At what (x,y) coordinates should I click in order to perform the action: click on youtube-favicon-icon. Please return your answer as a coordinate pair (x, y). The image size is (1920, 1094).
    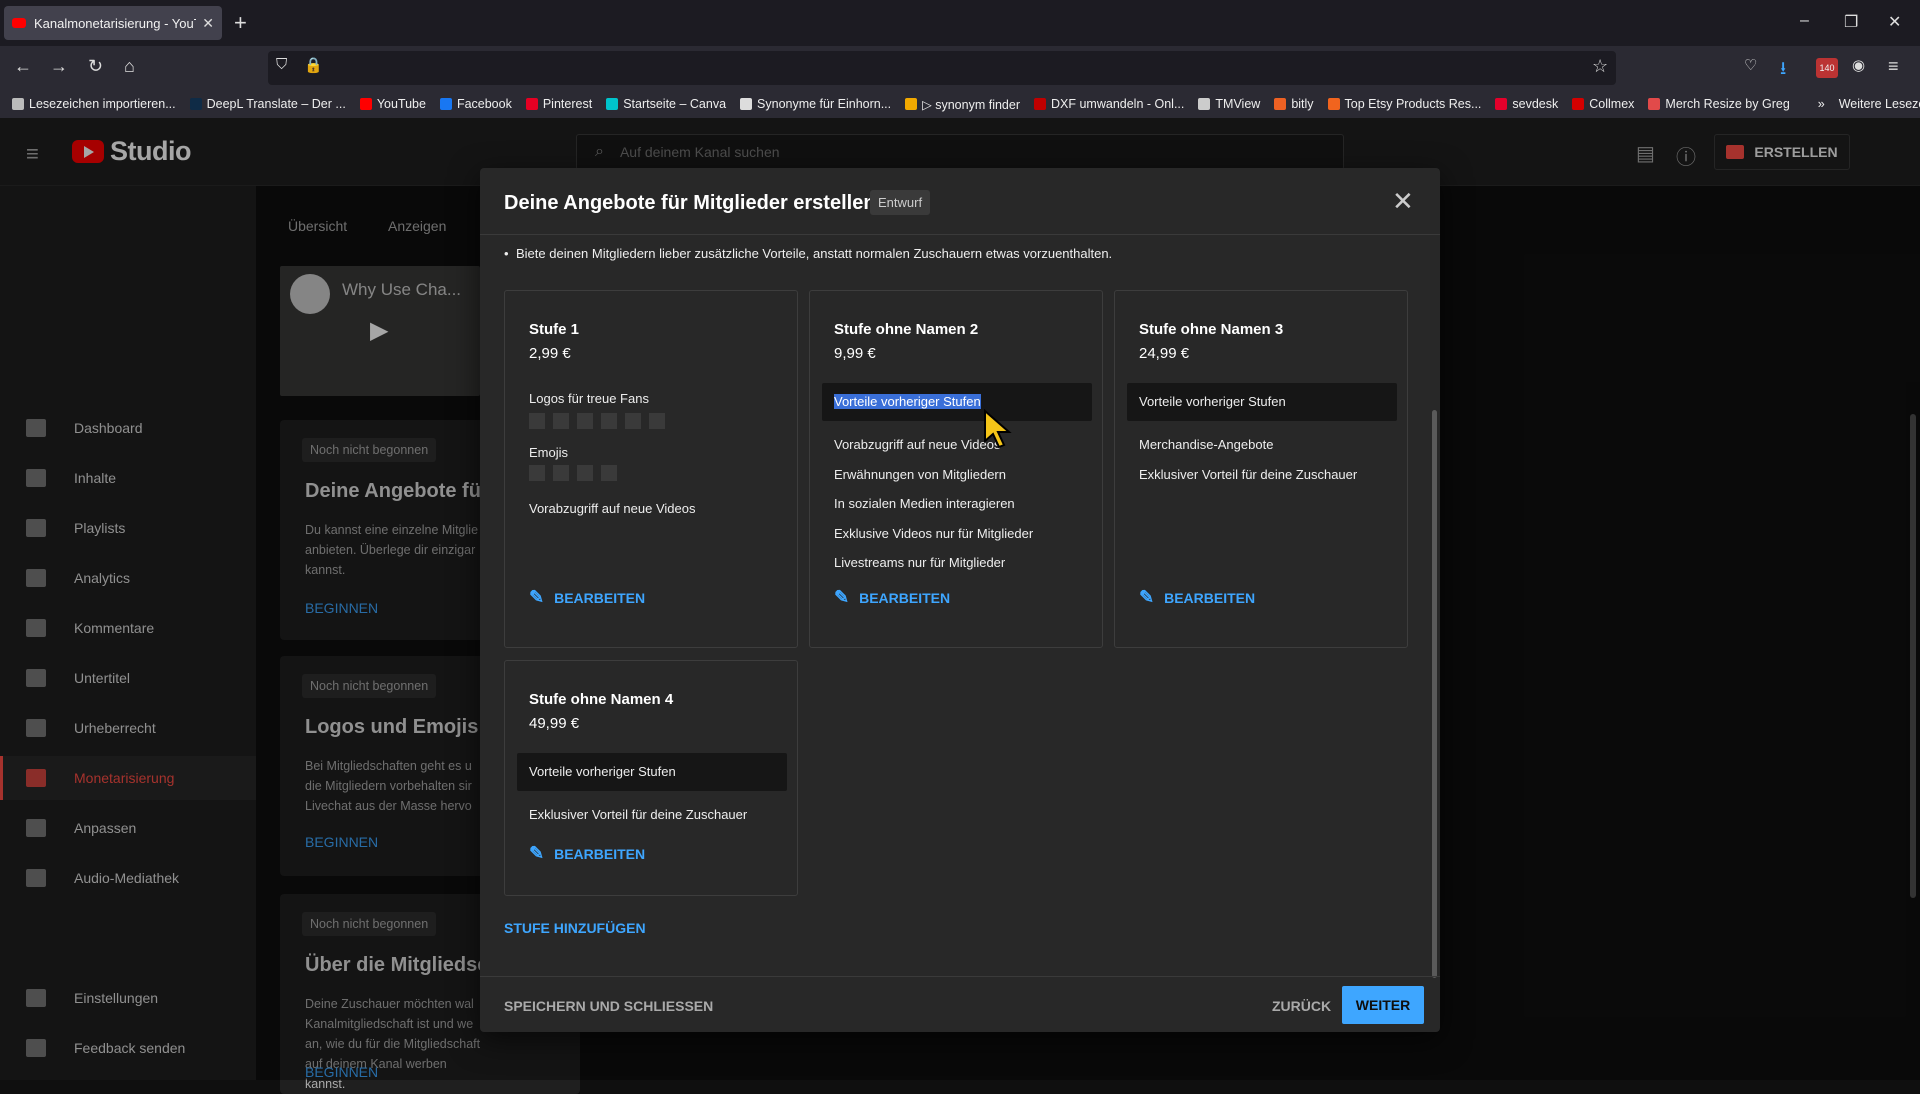
    Looking at the image, I should click on (19, 23).